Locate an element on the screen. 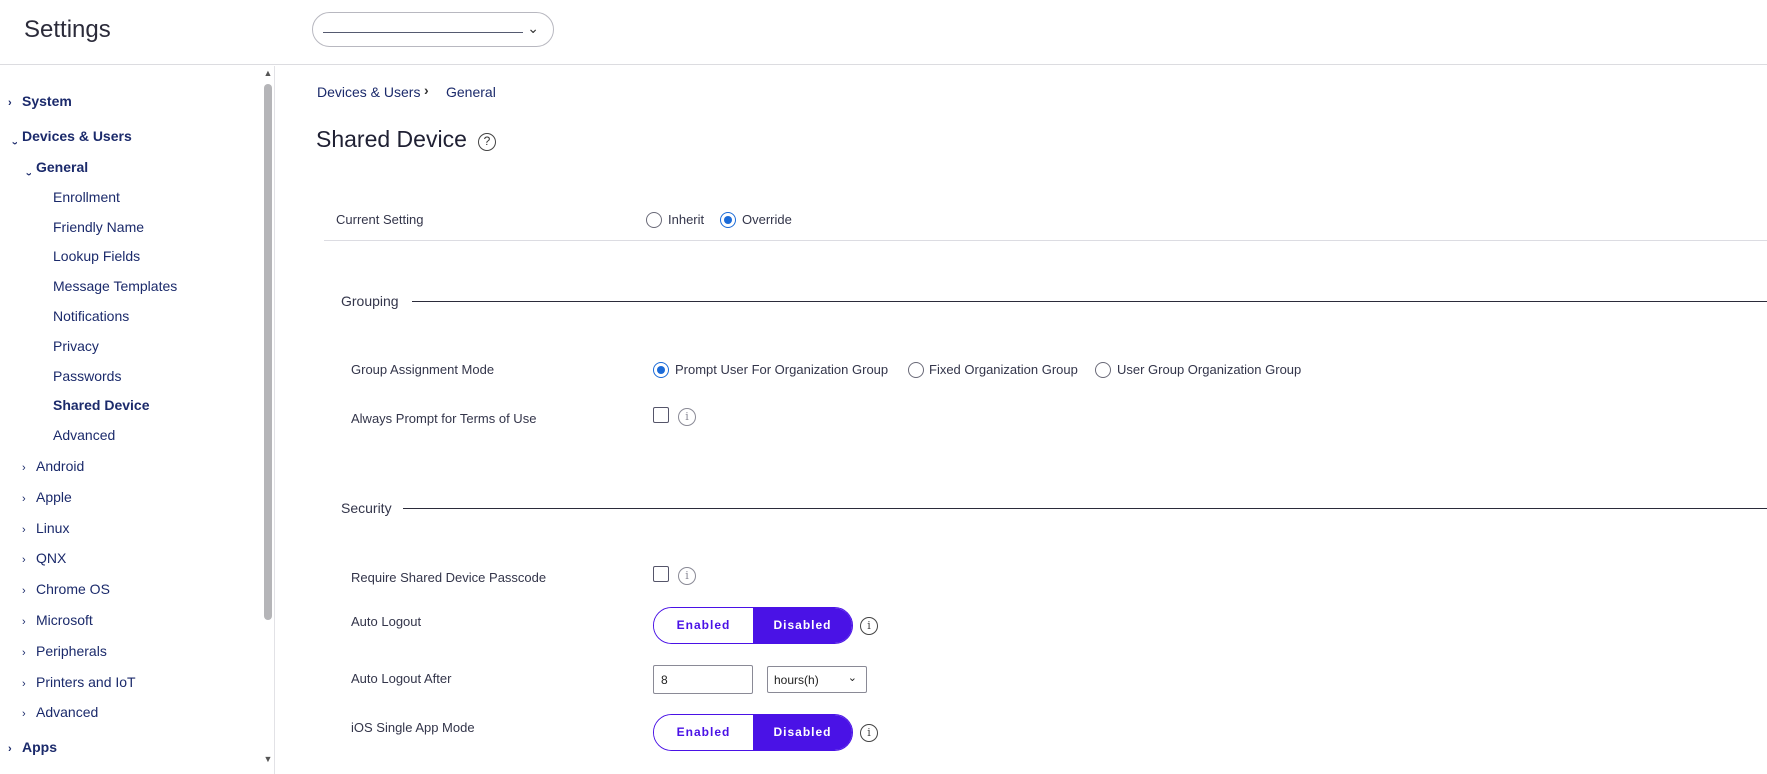 The height and width of the screenshot is (774, 1767). breadcrumb-devices-users: Devices & Users is located at coordinates (368, 92).